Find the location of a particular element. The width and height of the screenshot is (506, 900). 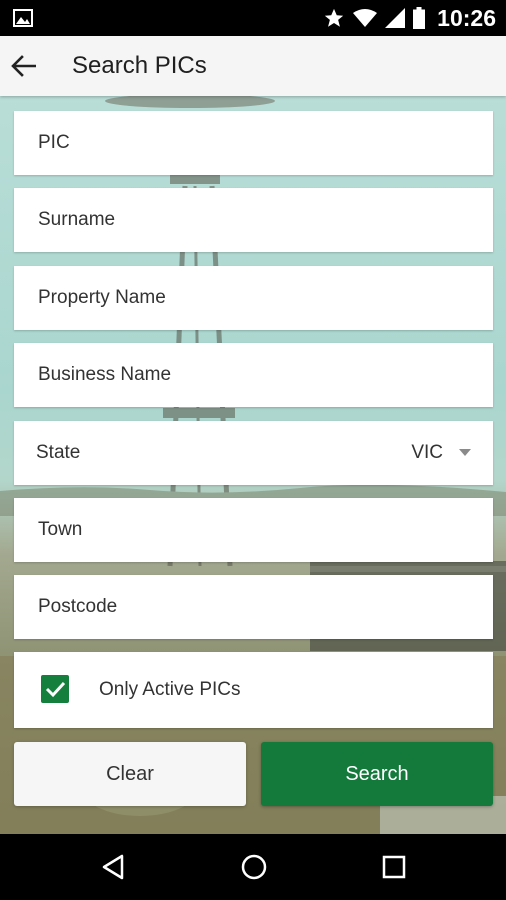

home-circle-icon is located at coordinates (254, 867).